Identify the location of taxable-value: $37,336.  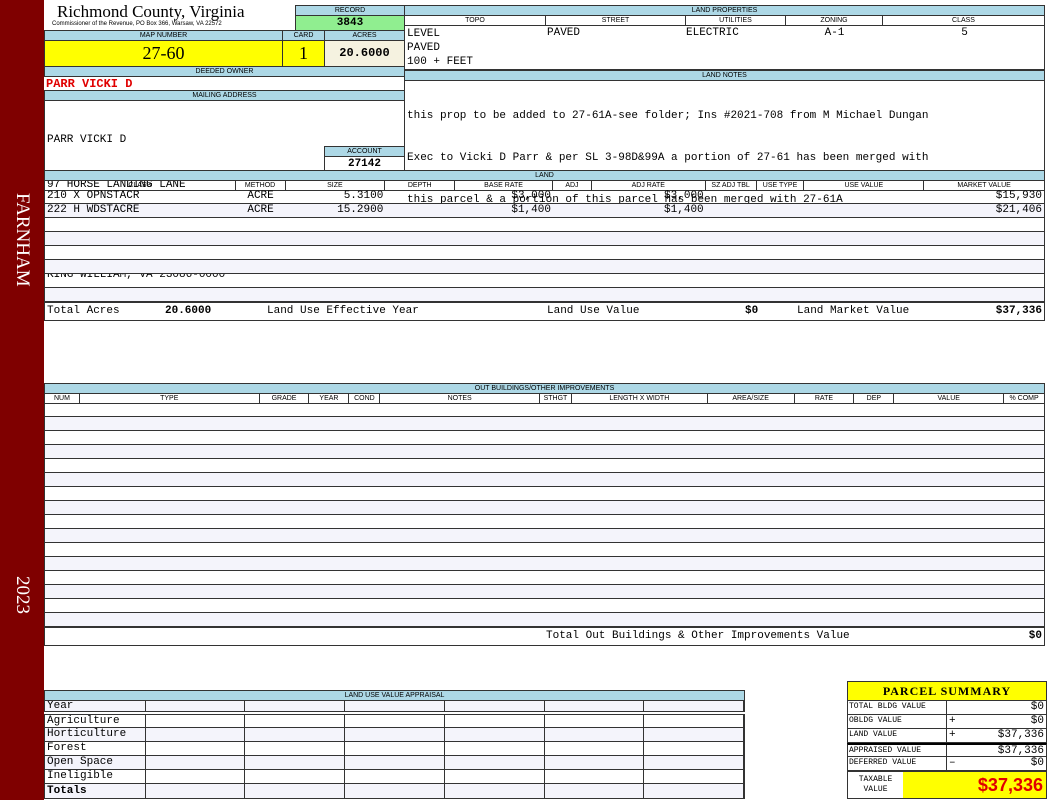
(974, 785).